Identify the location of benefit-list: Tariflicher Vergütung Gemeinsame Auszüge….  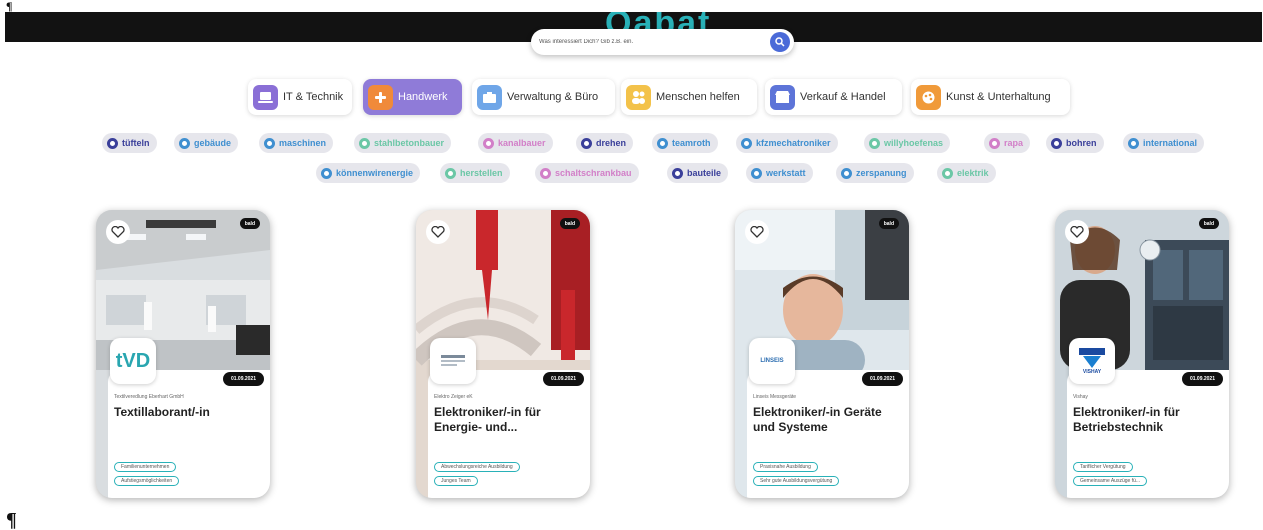
(1148, 472).